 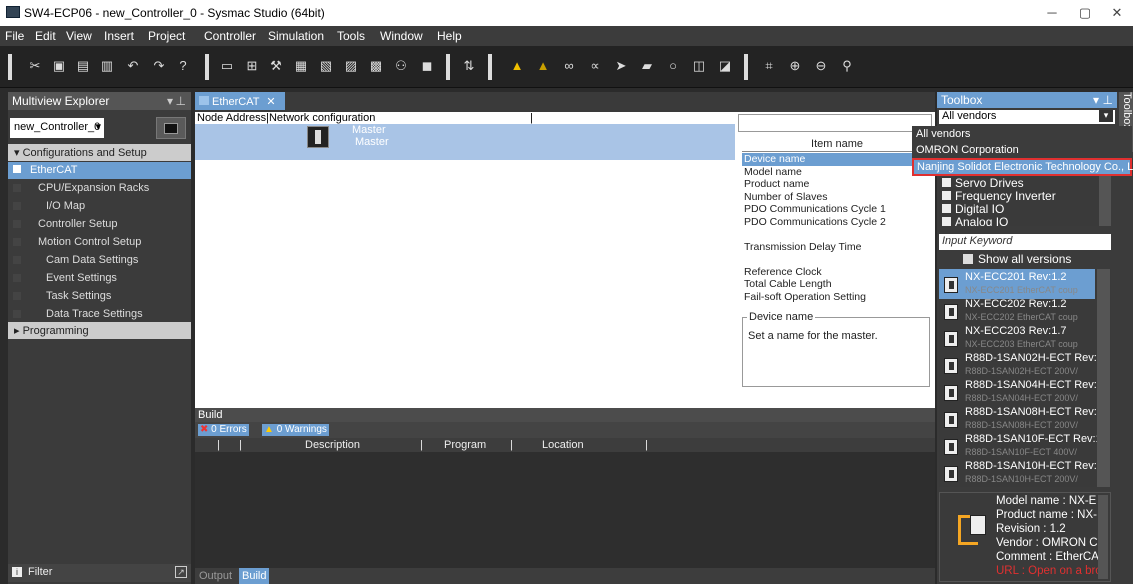 I want to click on menu-view: View, so click(x=79, y=36).